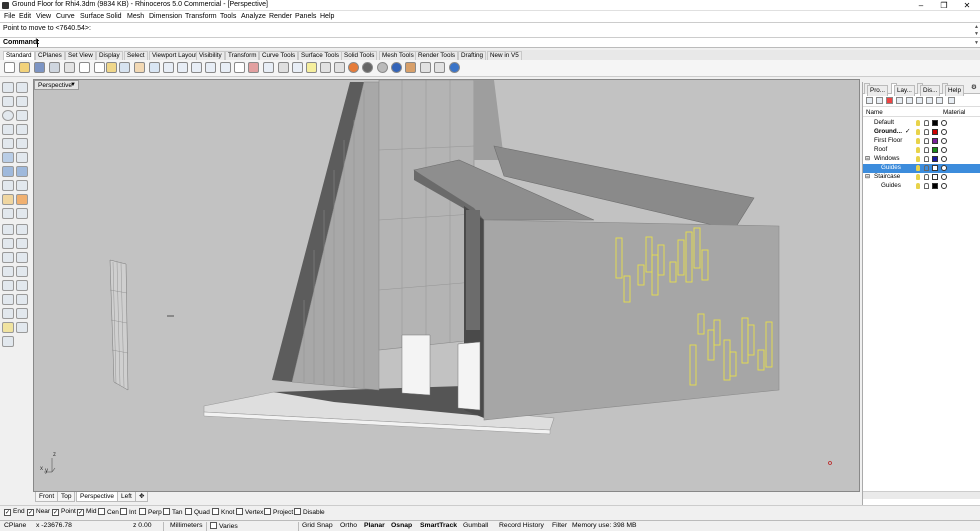 The image size is (980, 531). I want to click on tab-visibility: Visibility, so click(210, 55).